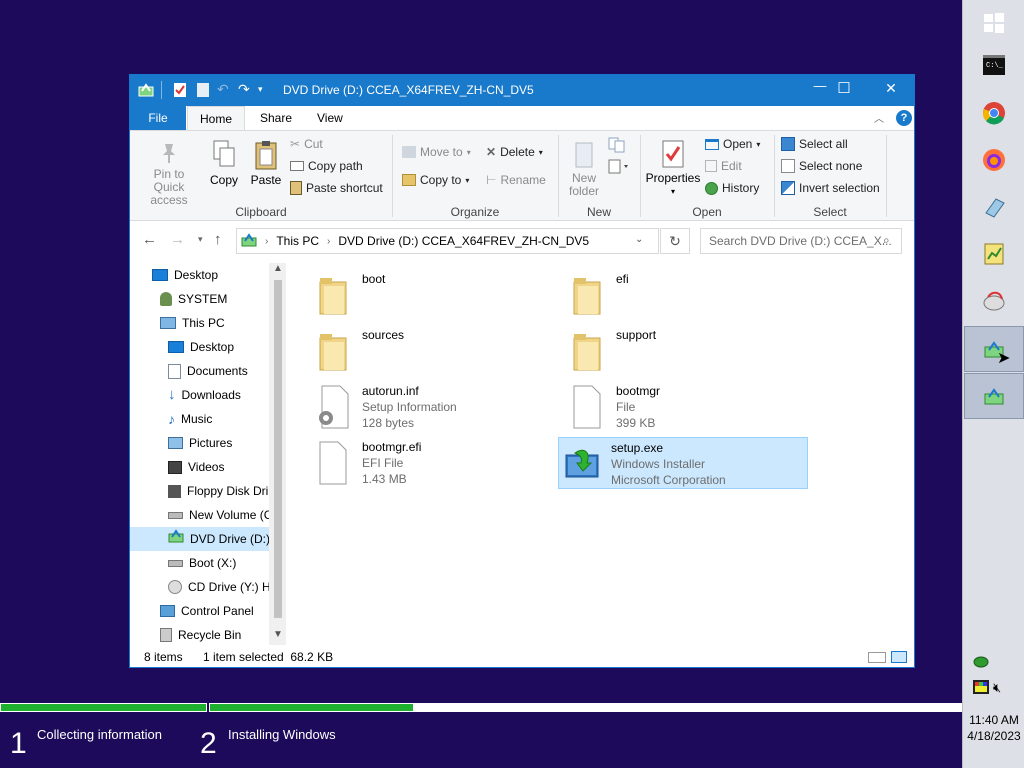  Describe the element at coordinates (997, 688) in the screenshot. I see `volume-muted-icon: 🔇︎` at that location.